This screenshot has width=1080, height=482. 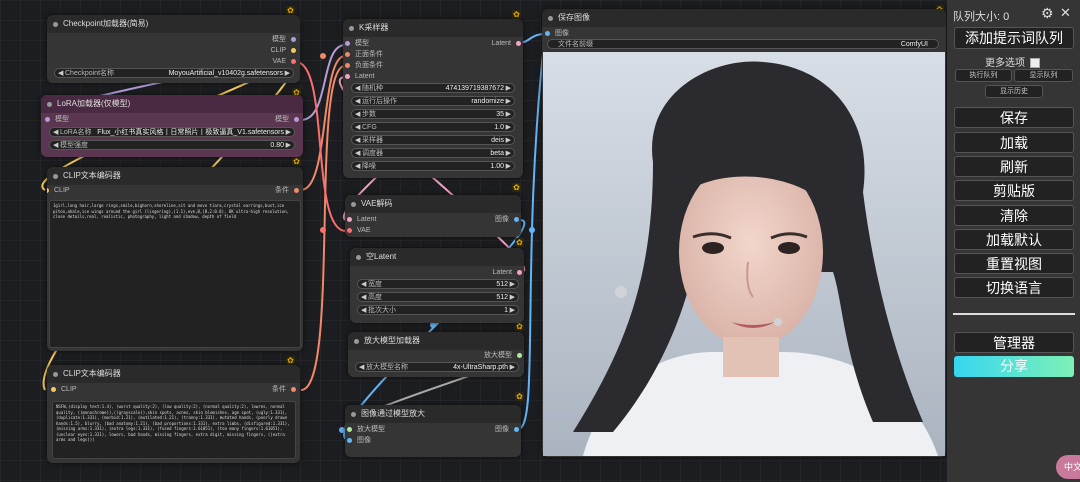 What do you see at coordinates (433, 101) in the screenshot?
I see `control-after-generate-select: ◀ 运行后操作 randomize ▶` at bounding box center [433, 101].